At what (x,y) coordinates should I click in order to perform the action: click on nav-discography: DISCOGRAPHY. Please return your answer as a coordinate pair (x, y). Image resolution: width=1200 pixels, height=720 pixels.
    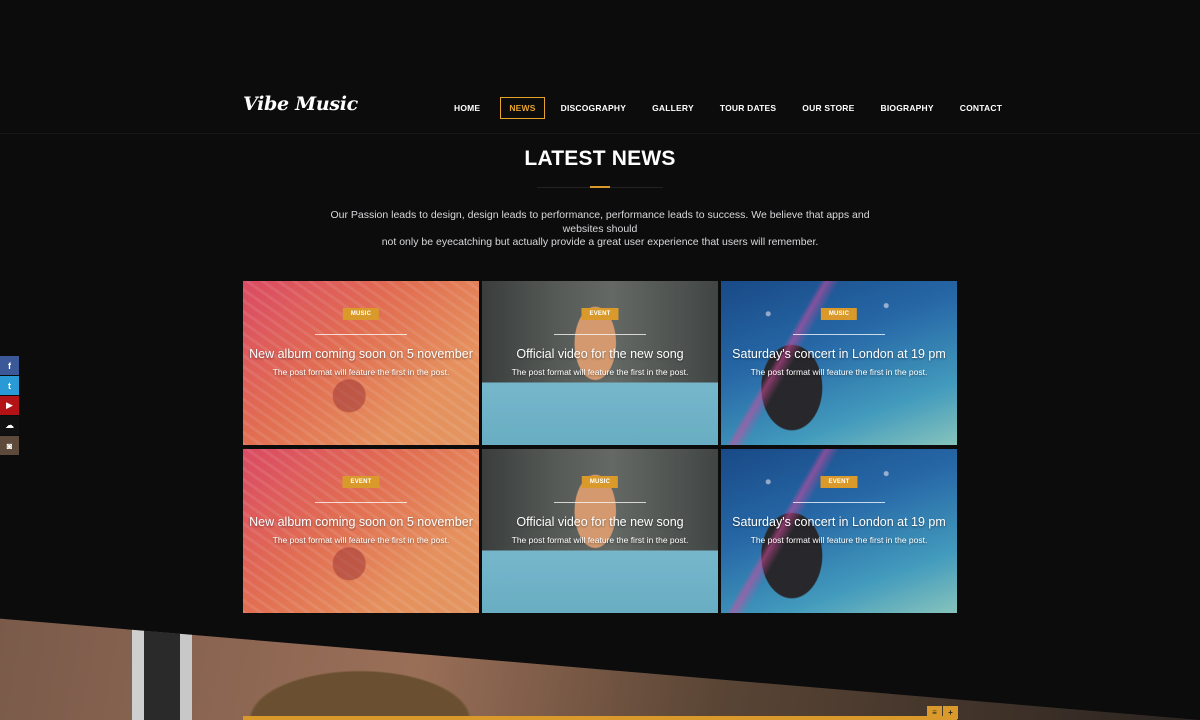
    Looking at the image, I should click on (594, 108).